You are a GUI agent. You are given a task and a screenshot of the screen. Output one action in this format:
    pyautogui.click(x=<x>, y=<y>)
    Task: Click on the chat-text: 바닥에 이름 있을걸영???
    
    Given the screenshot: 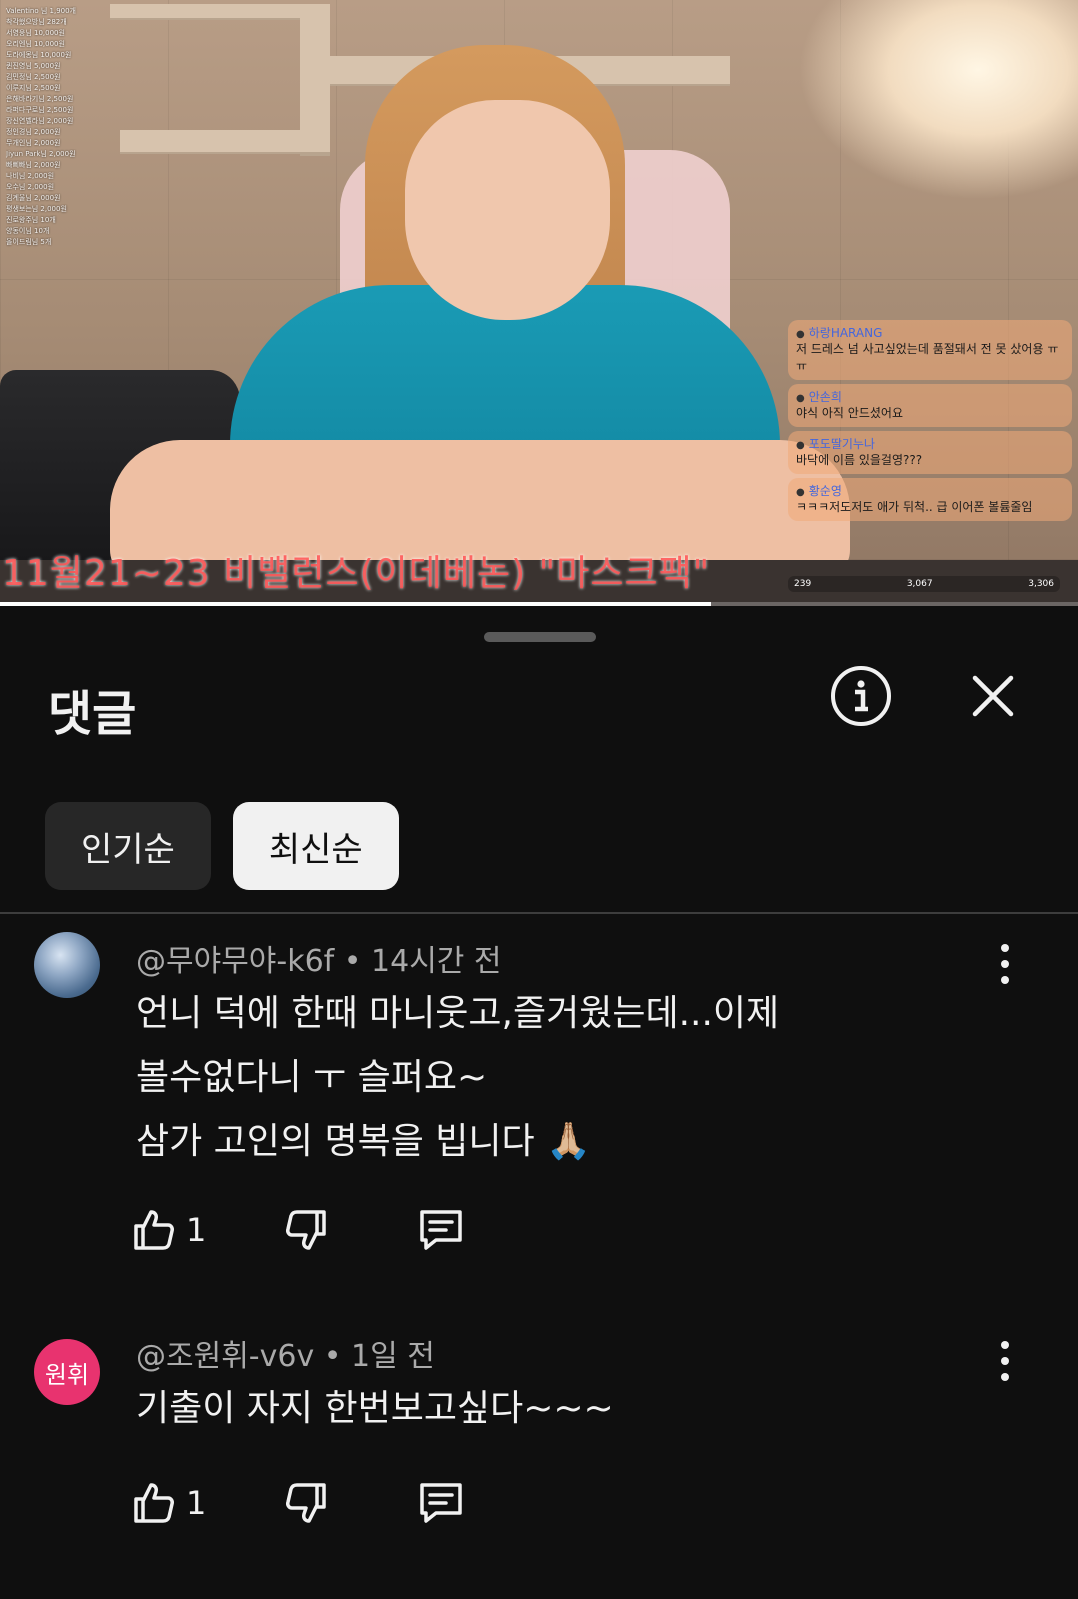 What is the action you would take?
    pyautogui.click(x=859, y=460)
    